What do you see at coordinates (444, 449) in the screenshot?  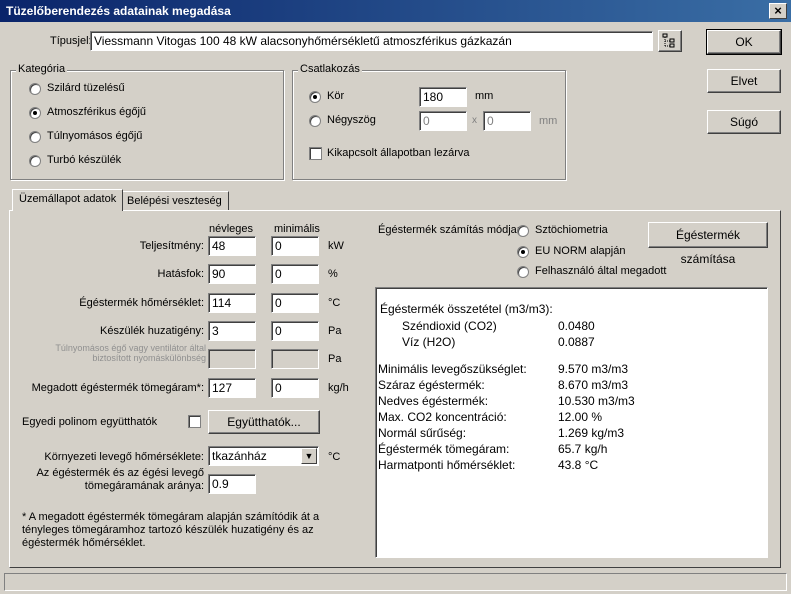 I see `result-label: Égéstermék tömegáram:` at bounding box center [444, 449].